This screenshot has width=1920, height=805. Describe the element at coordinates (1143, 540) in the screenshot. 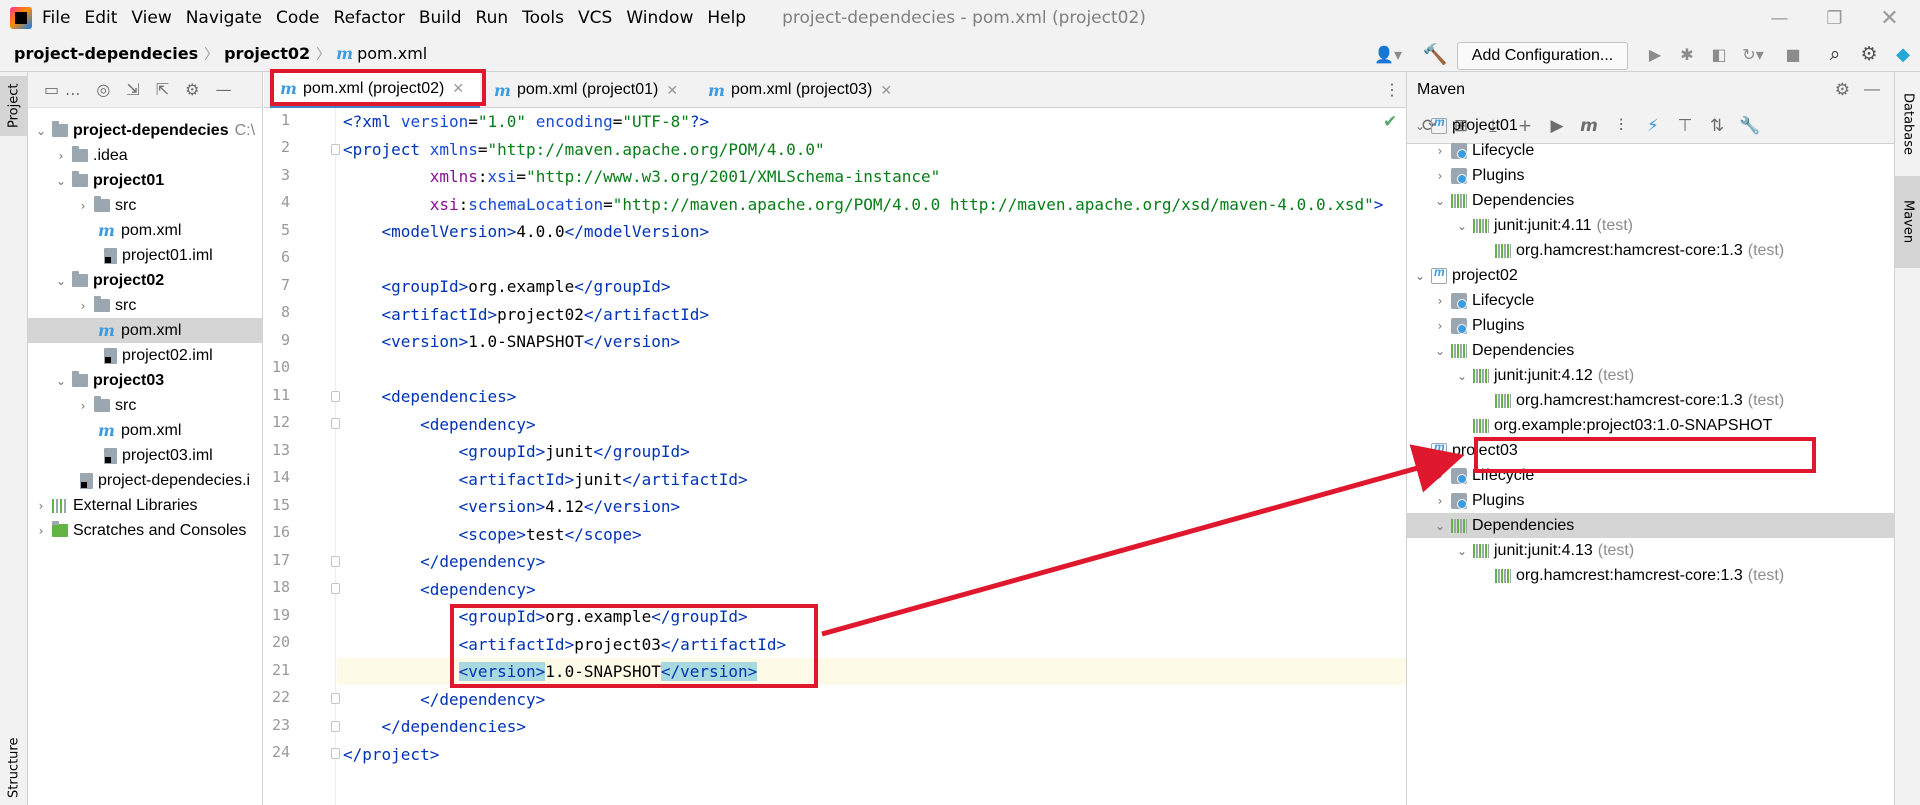

I see `annotation-arrow` at that location.